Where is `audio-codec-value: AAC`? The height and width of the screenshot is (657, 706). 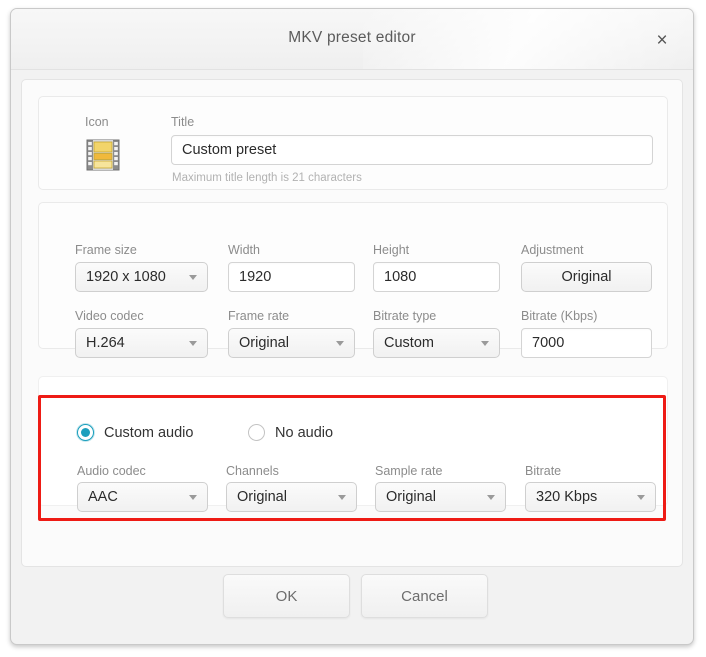 audio-codec-value: AAC is located at coordinates (103, 497).